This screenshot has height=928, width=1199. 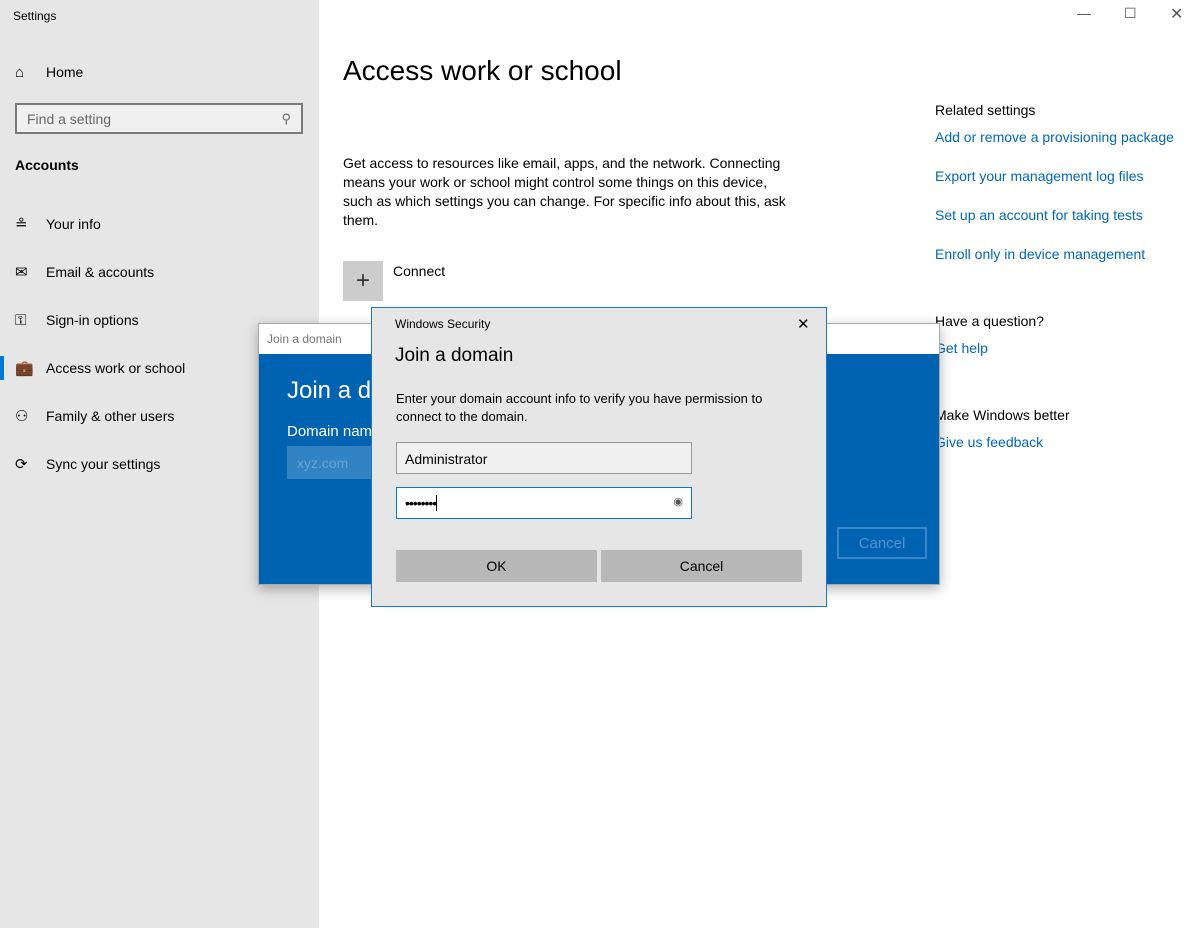 What do you see at coordinates (2, 368) in the screenshot?
I see `selected-indicator` at bounding box center [2, 368].